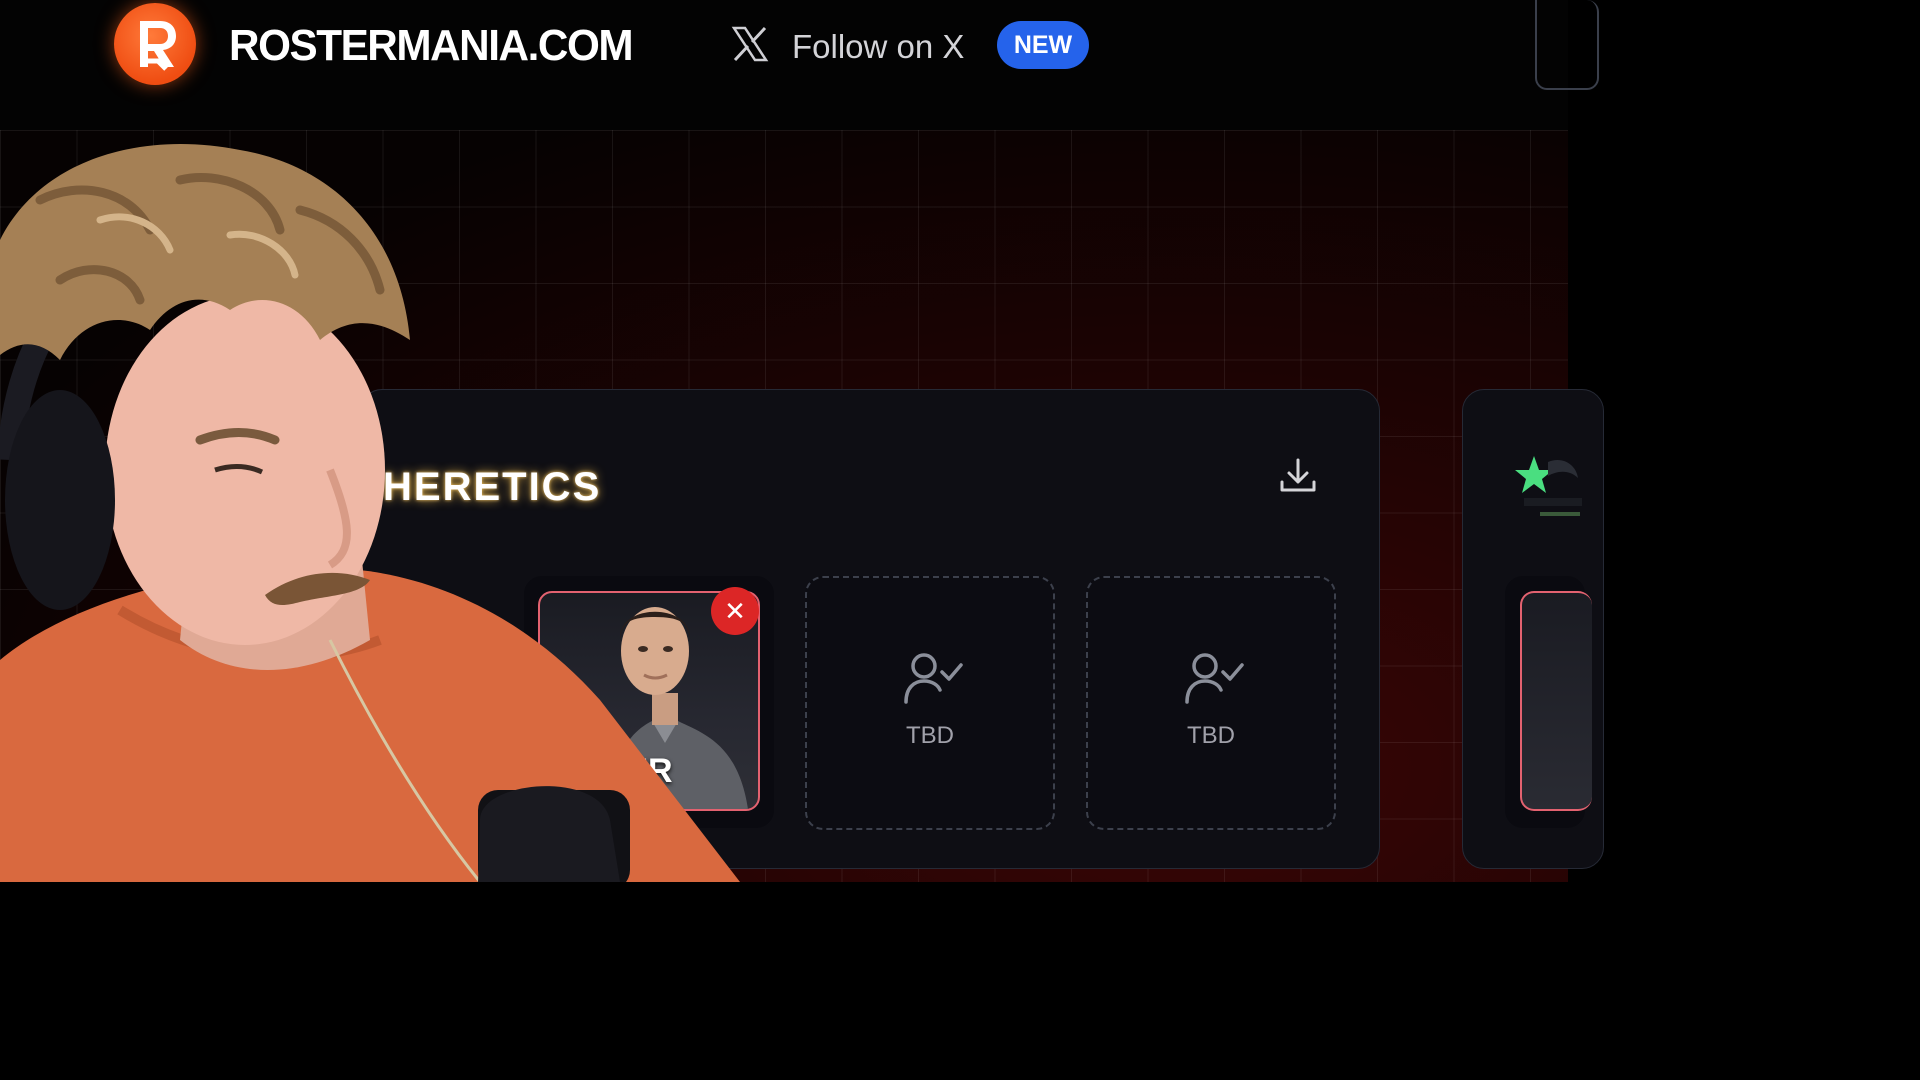 This screenshot has width=1920, height=1080. I want to click on site-header: ROSTERMANIA.COM Follow on X NEW, so click(799, 65).